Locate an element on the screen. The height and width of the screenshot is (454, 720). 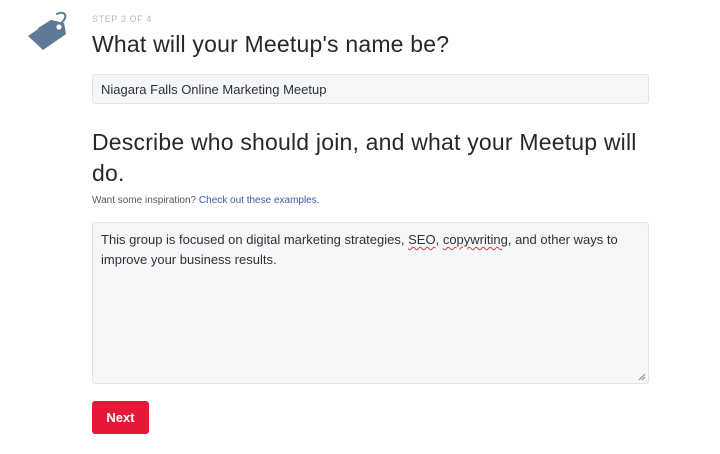
meetup-name-input is located at coordinates (370, 89).